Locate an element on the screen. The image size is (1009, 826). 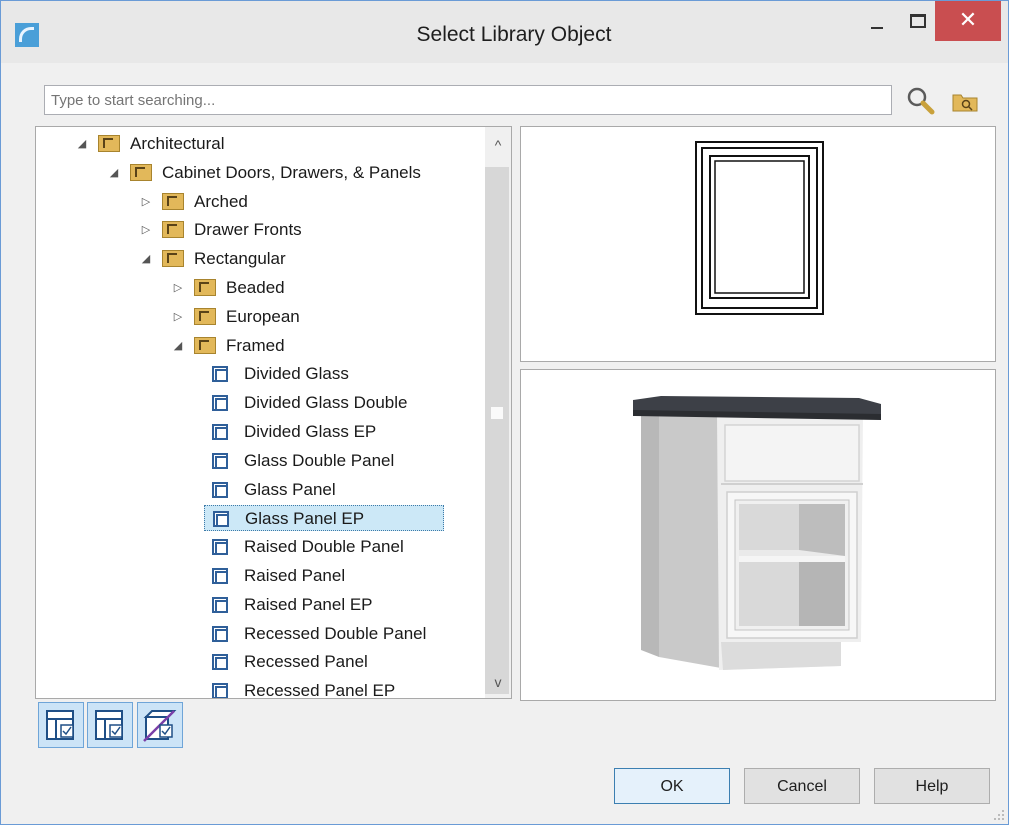
scroll-up-icon: ^ is located at coordinates (498, 145).